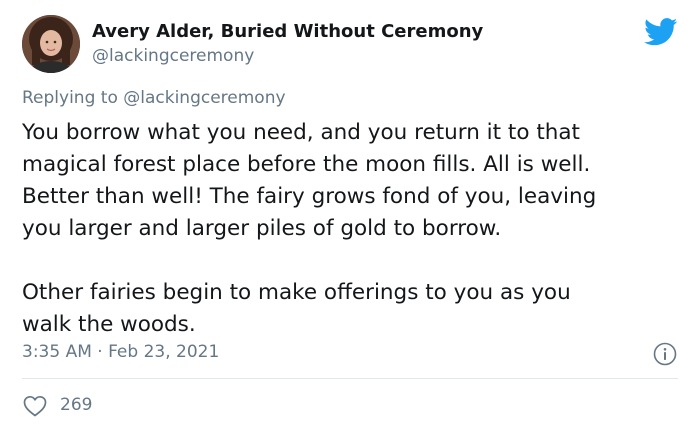 This screenshot has height=433, width=700. What do you see at coordinates (109, 324) in the screenshot?
I see `tweet-line: walk the woods.` at bounding box center [109, 324].